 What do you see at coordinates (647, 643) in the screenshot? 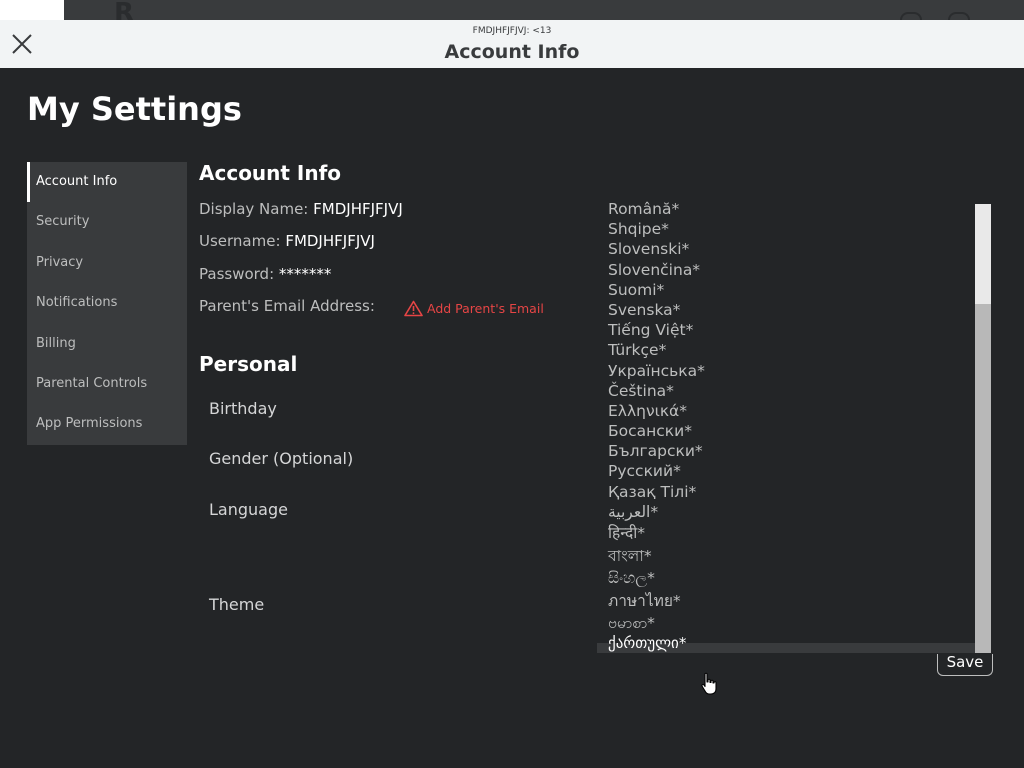
I see `language-option-partial: ქართული*` at bounding box center [647, 643].